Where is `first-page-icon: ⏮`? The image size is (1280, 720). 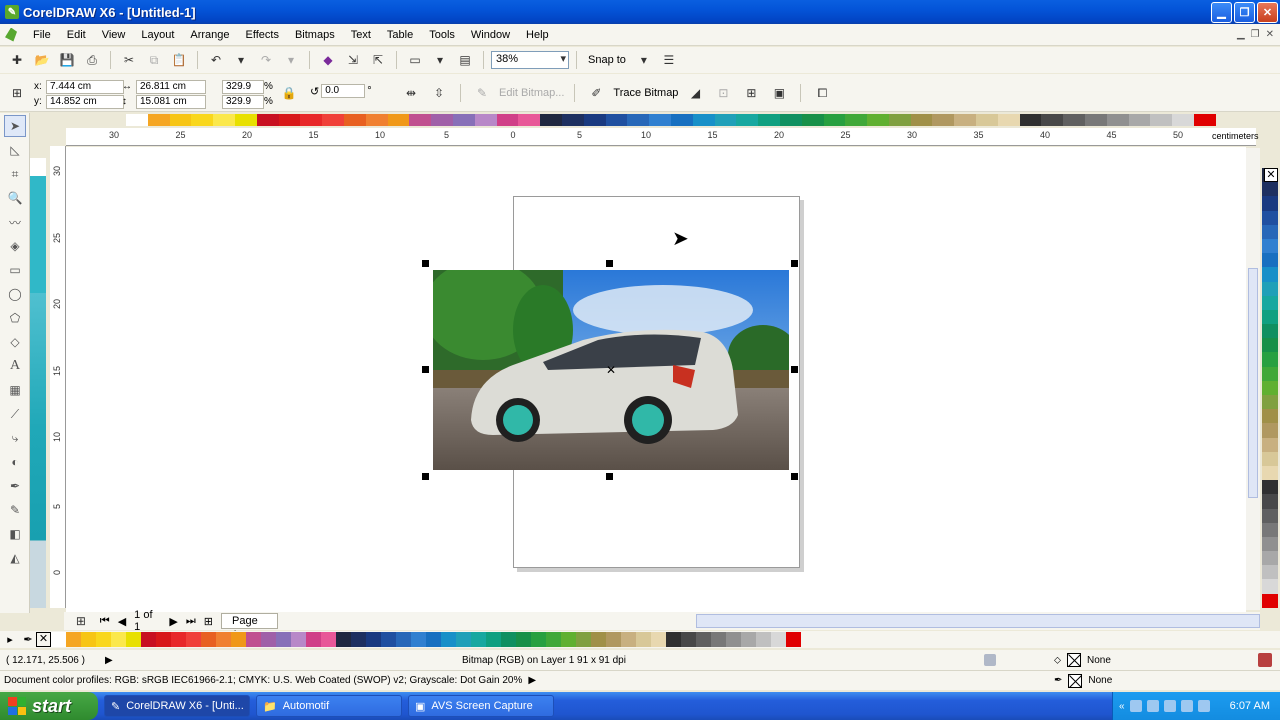 first-page-icon: ⏮ is located at coordinates (105, 621).